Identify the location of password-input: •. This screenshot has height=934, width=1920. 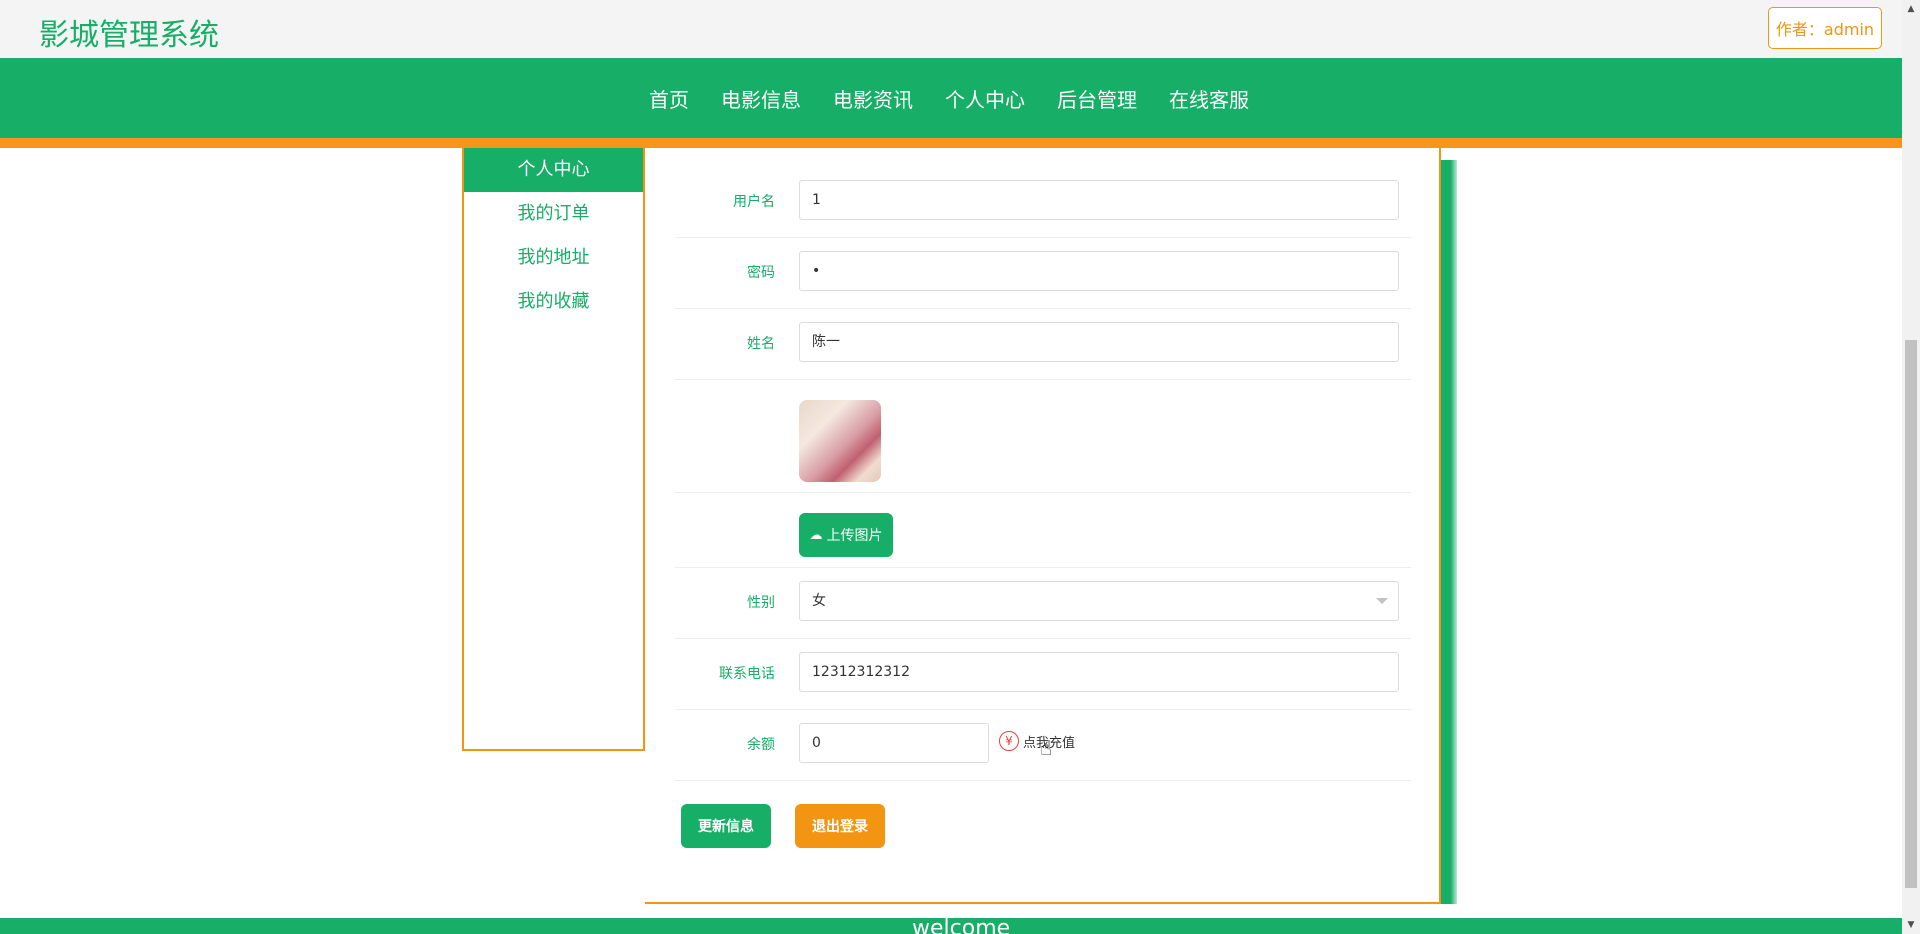
(1099, 271).